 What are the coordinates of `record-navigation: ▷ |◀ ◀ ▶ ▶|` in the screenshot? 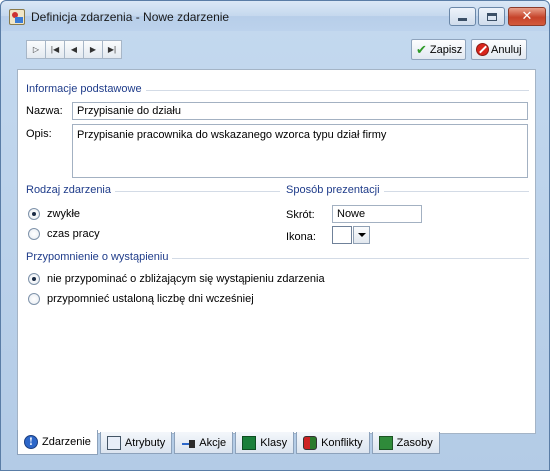 It's located at (74, 49).